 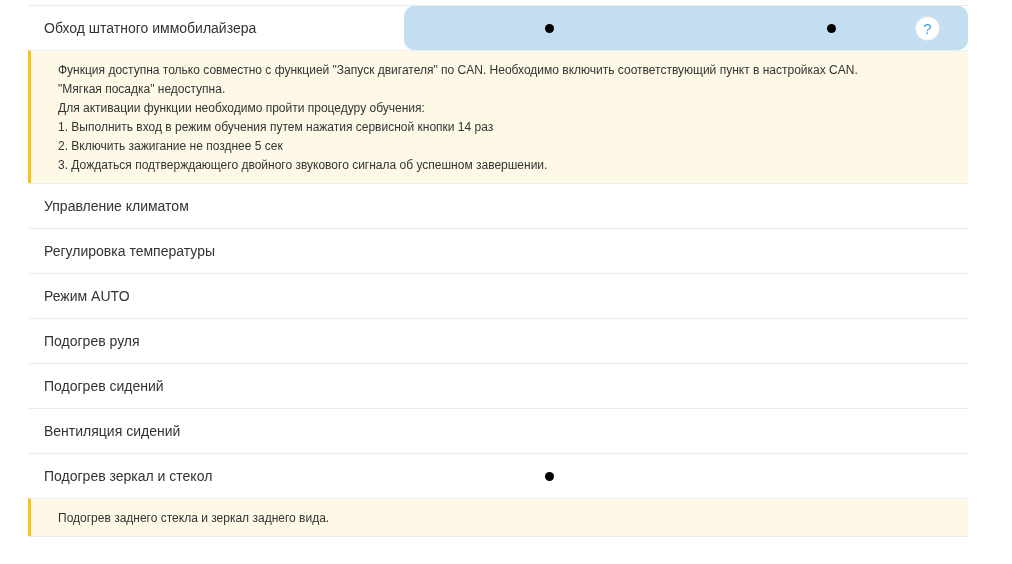 I want to click on feature-label: Подогрев сидений, so click(x=104, y=386).